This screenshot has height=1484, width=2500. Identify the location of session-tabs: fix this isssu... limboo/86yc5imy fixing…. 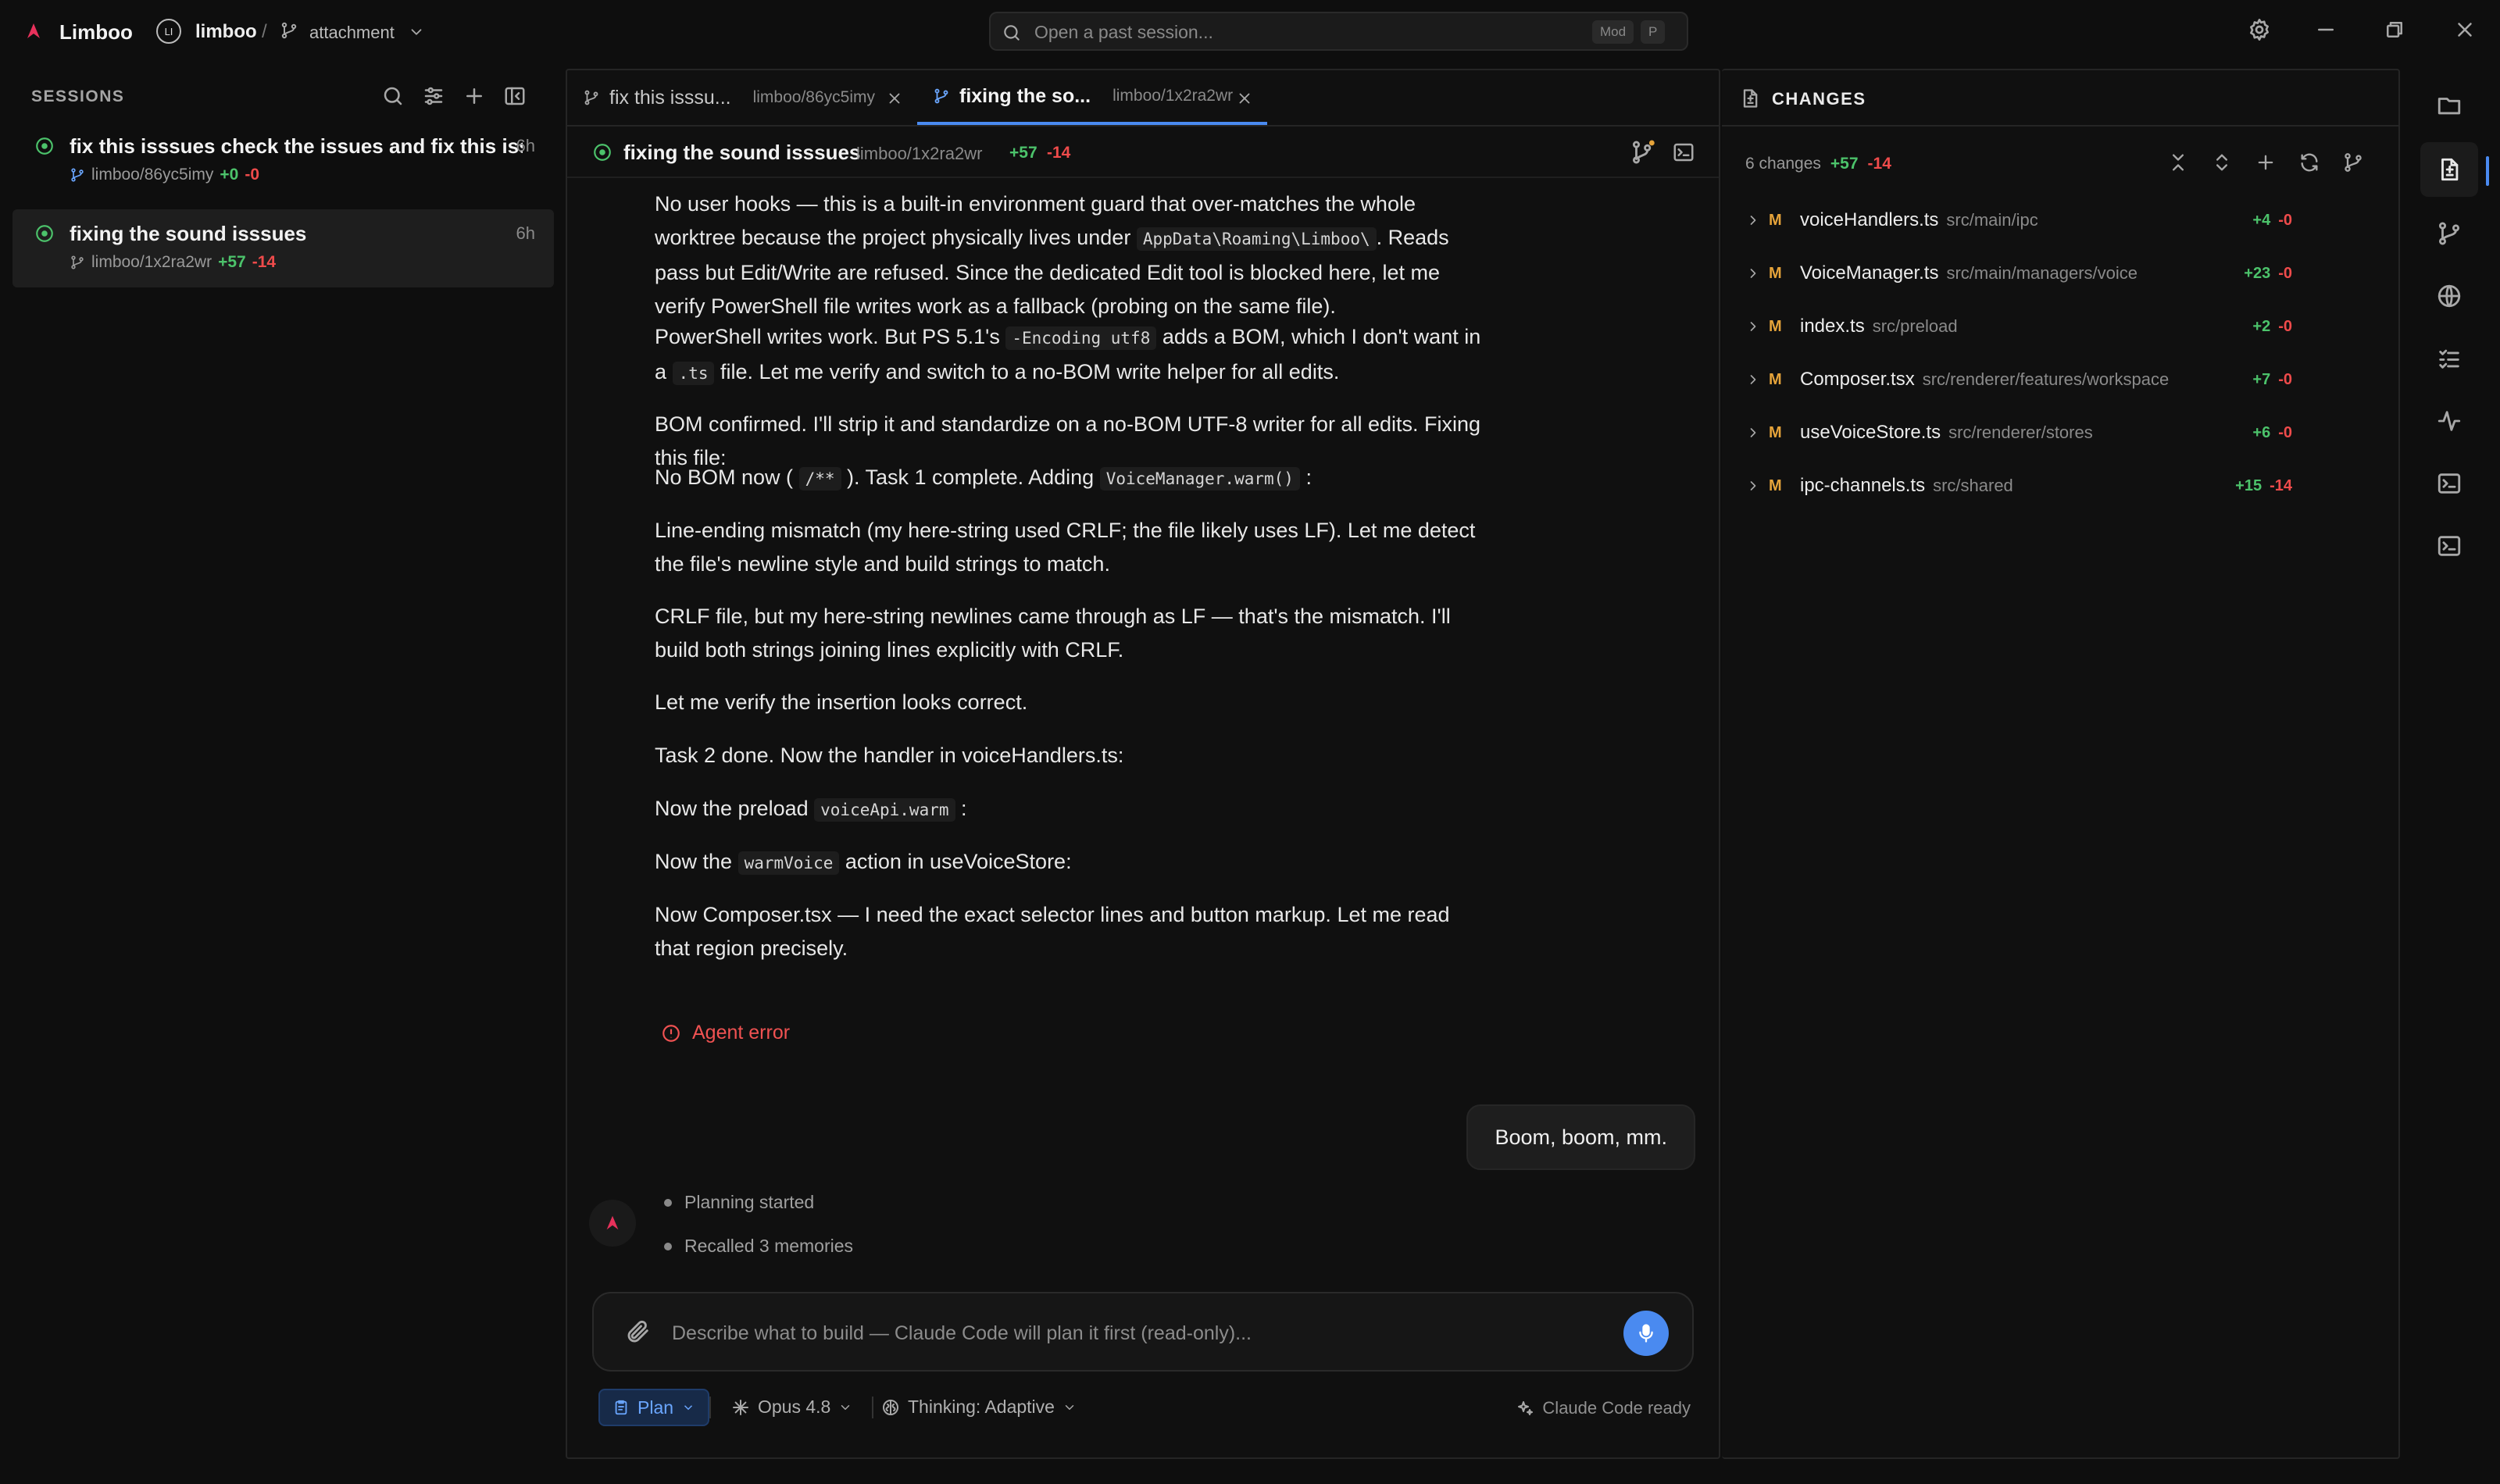
(1143, 98).